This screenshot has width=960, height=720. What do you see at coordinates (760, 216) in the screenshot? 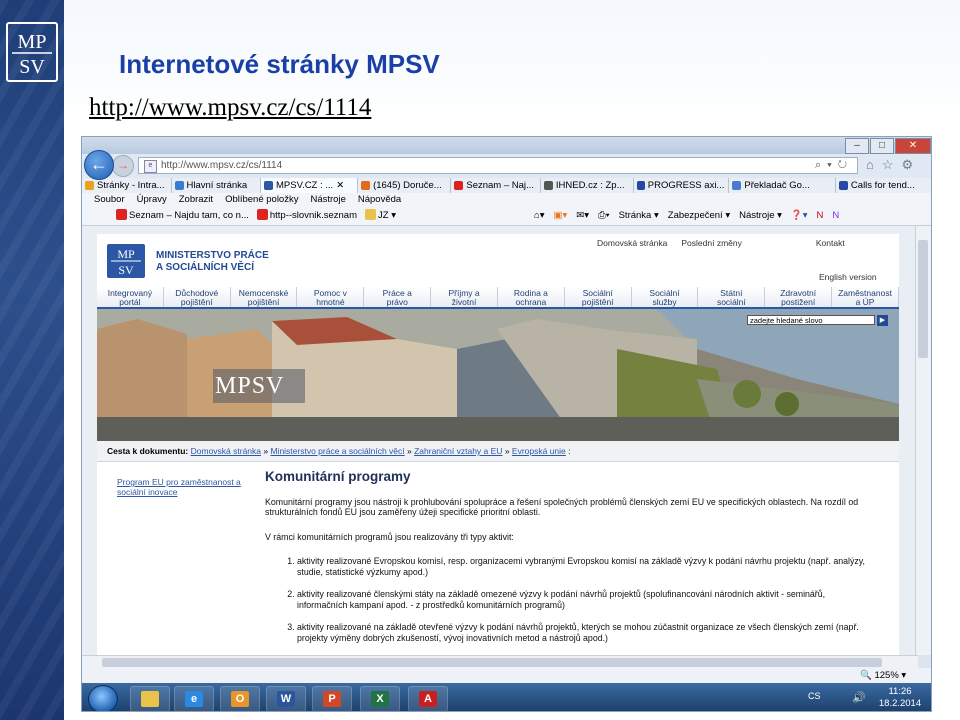
I see `tools-menu: Nástroje ▾` at bounding box center [760, 216].